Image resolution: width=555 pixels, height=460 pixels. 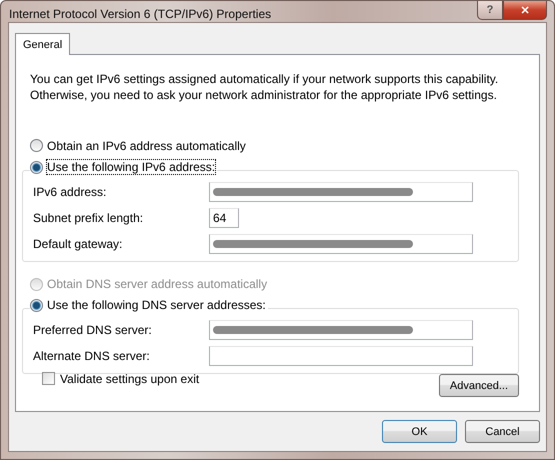 What do you see at coordinates (490, 10) in the screenshot?
I see `help-button: ?` at bounding box center [490, 10].